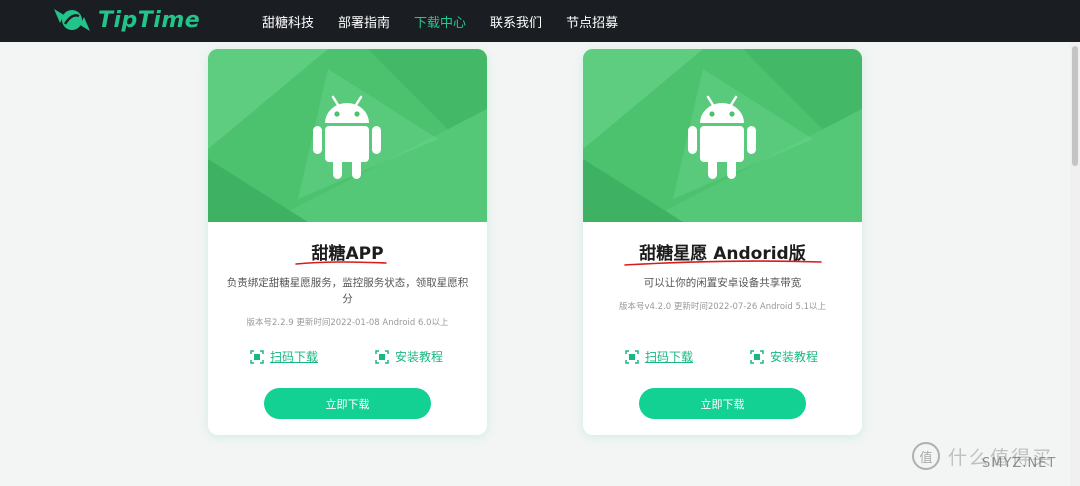 This screenshot has width=1080, height=486. What do you see at coordinates (1019, 463) in the screenshot?
I see `watermark-site-text: SMYZ.NET` at bounding box center [1019, 463].